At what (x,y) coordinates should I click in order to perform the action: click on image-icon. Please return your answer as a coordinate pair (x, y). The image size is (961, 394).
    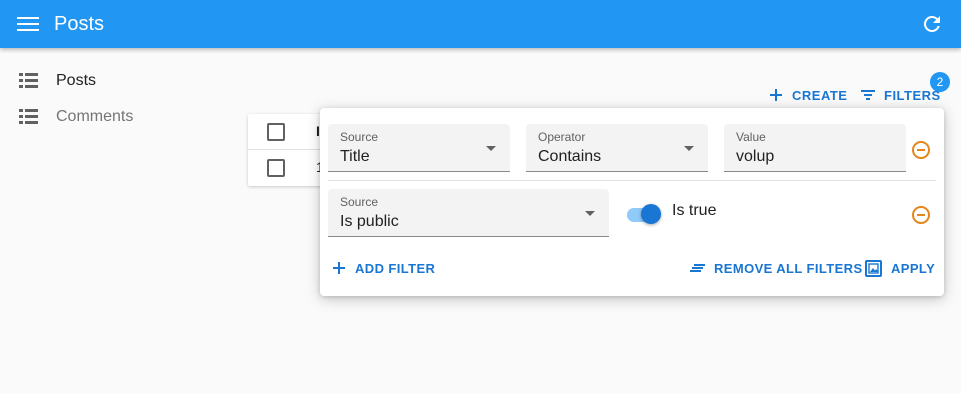
    Looking at the image, I should click on (873, 268).